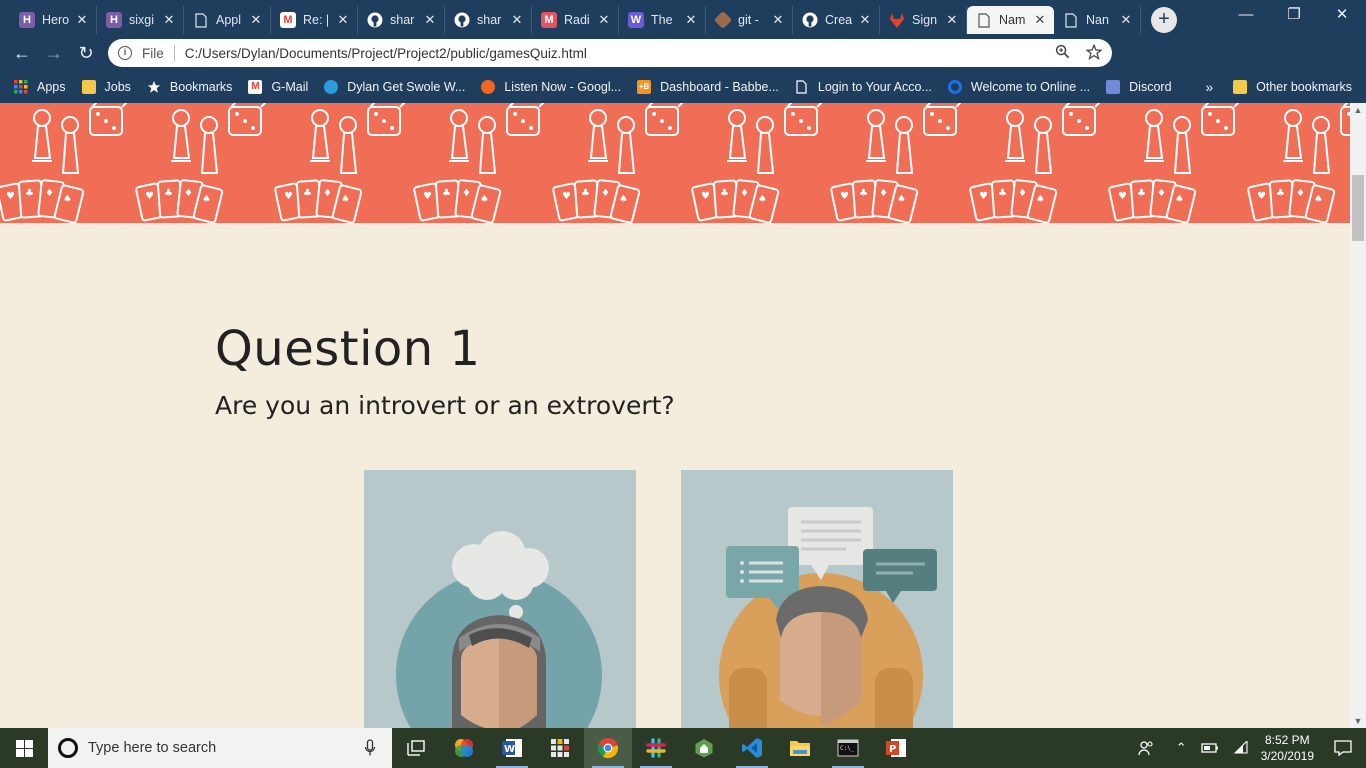  Describe the element at coordinates (636, 20) in the screenshot. I see `w-icon: W` at that location.